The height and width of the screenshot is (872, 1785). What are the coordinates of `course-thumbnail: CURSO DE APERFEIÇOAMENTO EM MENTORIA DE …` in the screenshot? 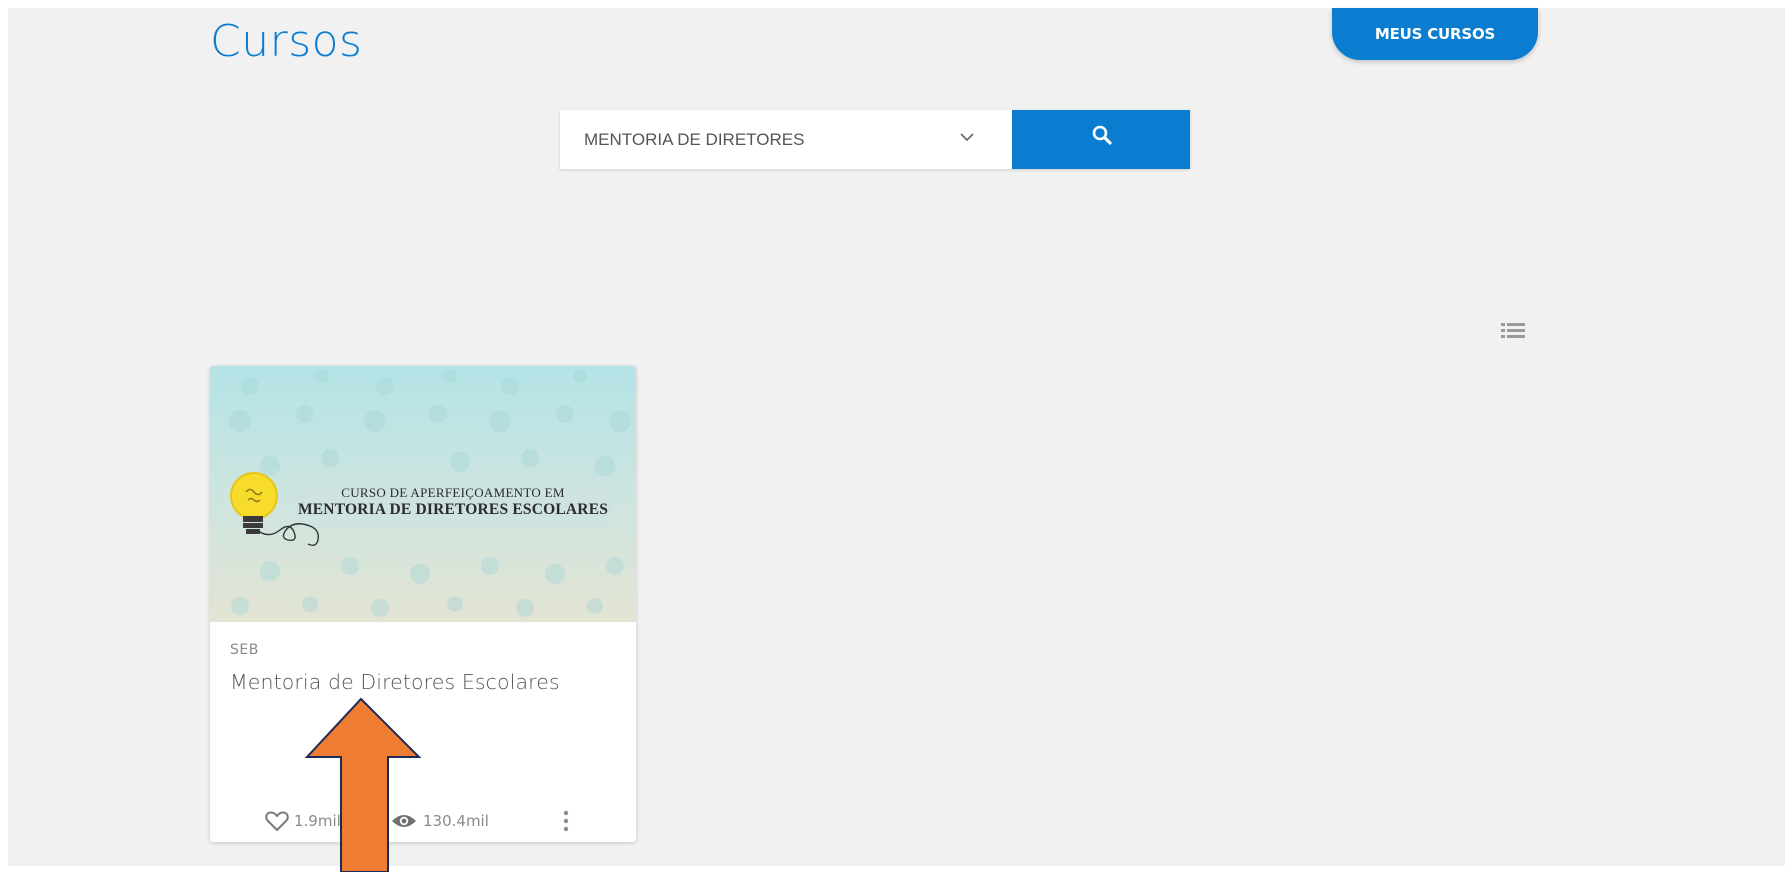 It's located at (423, 494).